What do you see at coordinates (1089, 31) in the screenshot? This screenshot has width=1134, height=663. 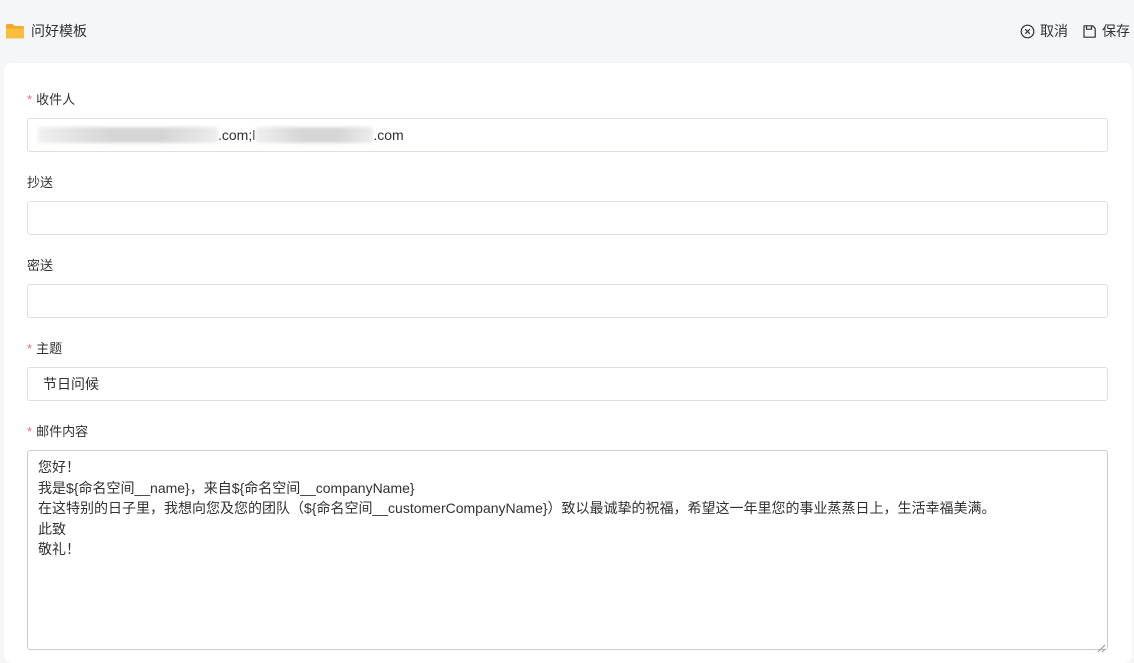 I see `save-icon` at bounding box center [1089, 31].